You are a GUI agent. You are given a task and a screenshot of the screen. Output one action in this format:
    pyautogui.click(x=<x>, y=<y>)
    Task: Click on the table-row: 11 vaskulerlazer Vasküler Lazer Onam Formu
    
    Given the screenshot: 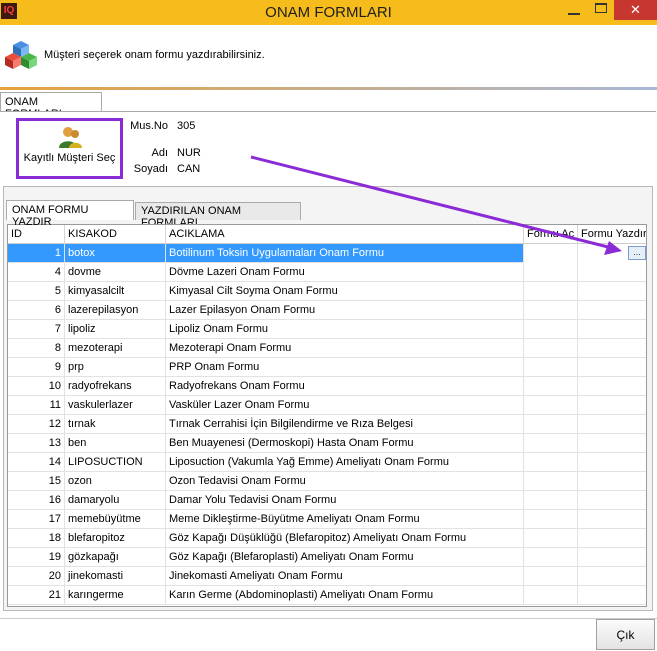 What is the action you would take?
    pyautogui.click(x=327, y=405)
    